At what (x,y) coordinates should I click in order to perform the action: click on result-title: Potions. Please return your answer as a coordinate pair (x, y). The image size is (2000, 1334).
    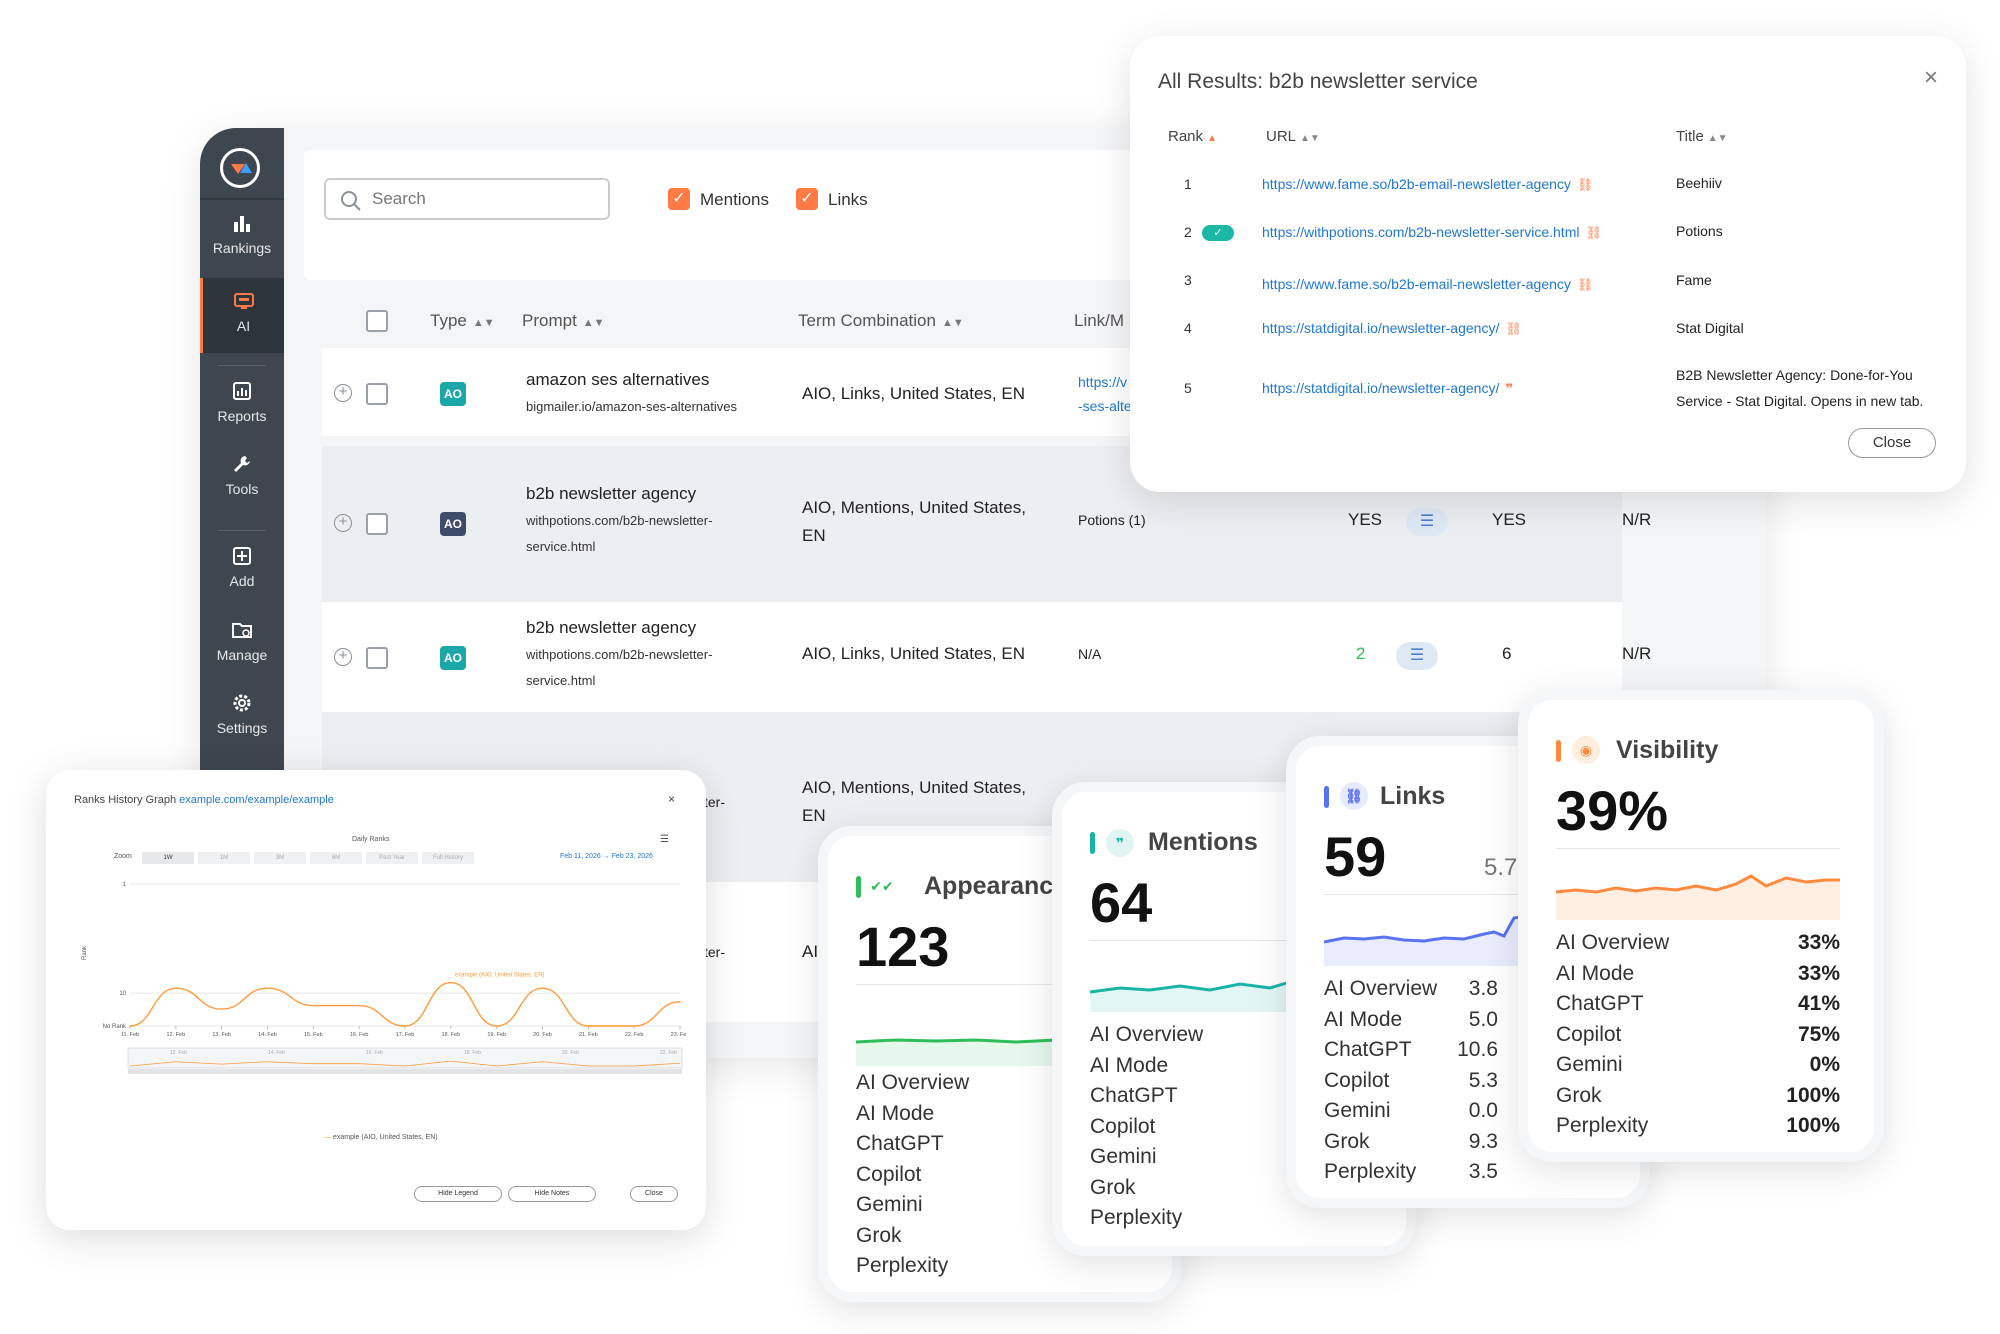
    Looking at the image, I should click on (1699, 231).